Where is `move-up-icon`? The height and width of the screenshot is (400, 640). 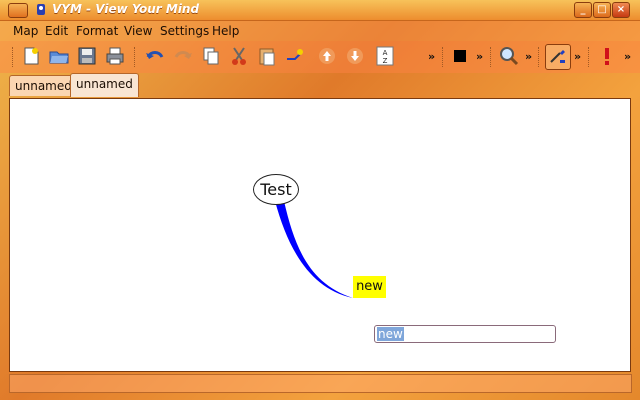 move-up-icon is located at coordinates (327, 56).